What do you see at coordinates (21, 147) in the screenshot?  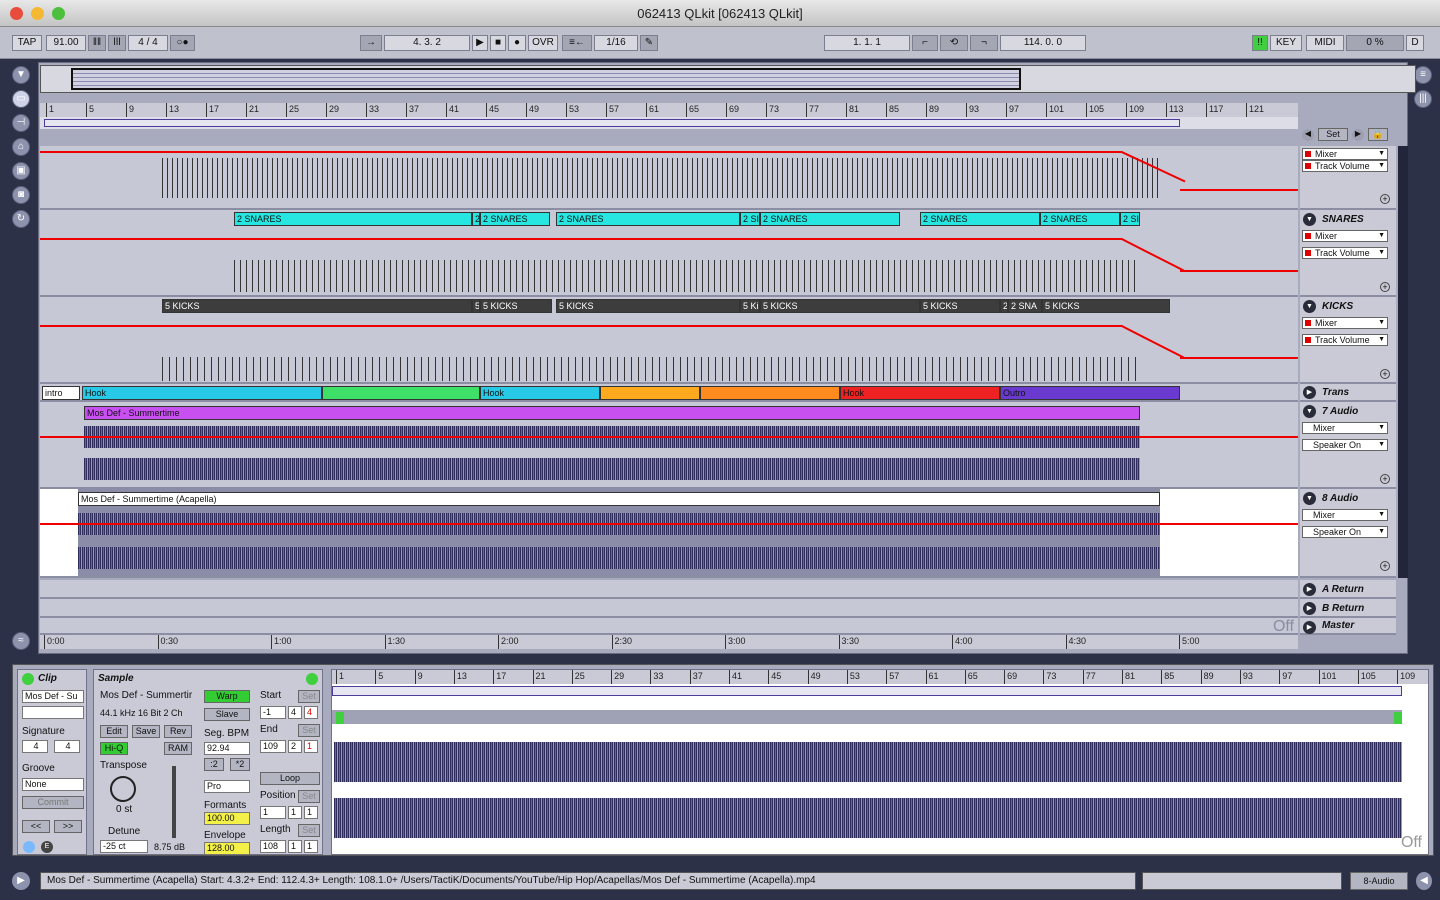 I see `places-icon: ⌂` at bounding box center [21, 147].